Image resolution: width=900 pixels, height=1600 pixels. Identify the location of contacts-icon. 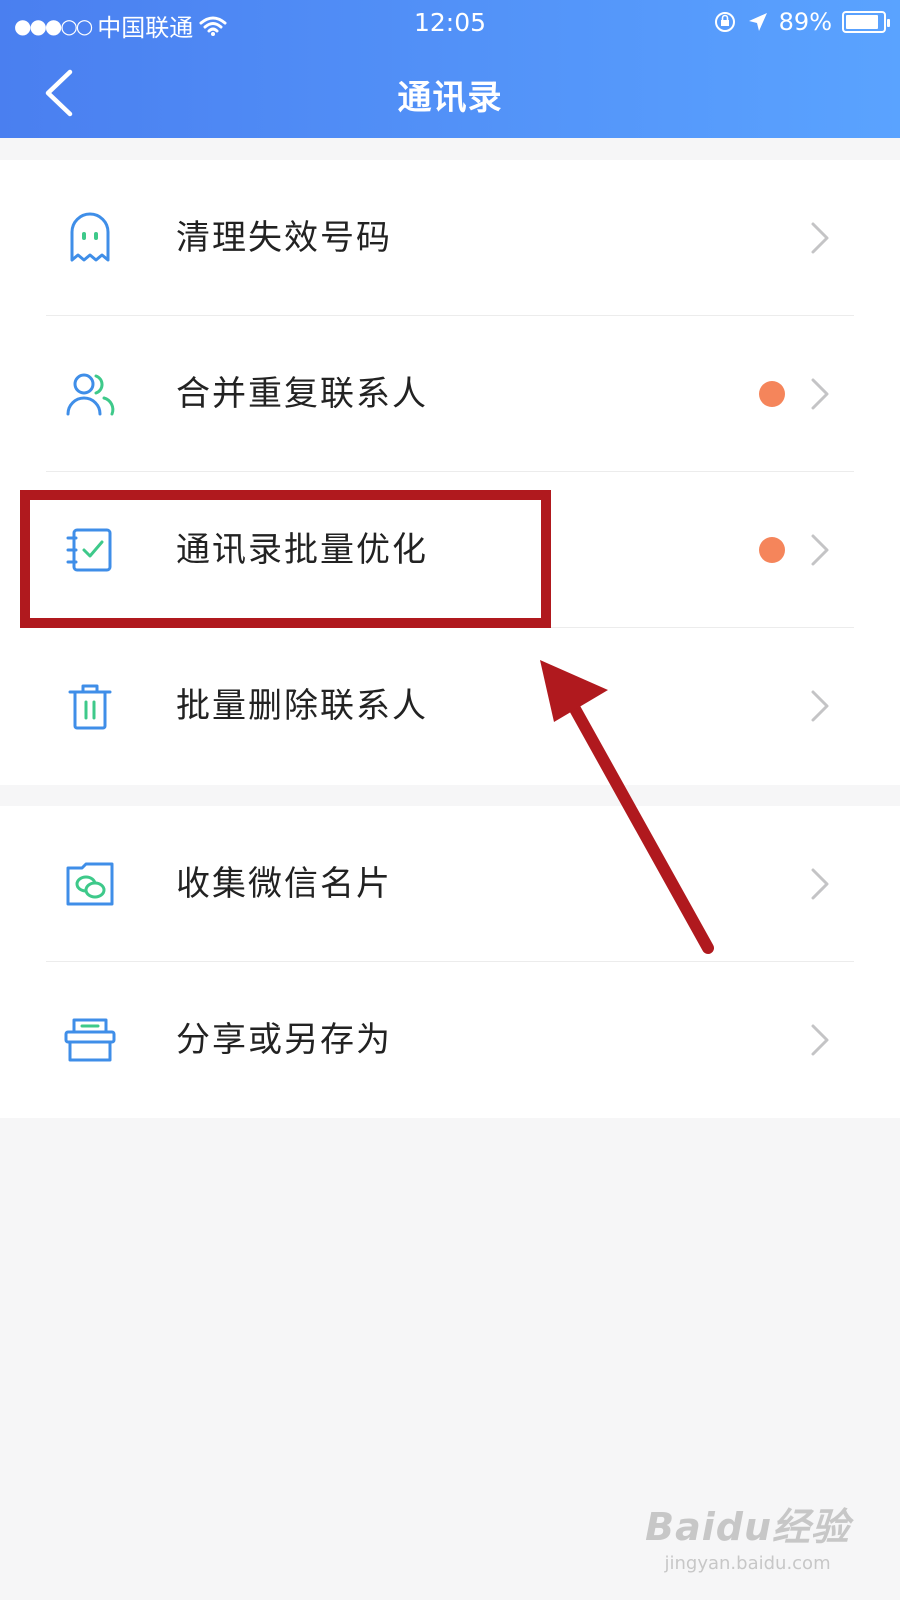
(90, 394).